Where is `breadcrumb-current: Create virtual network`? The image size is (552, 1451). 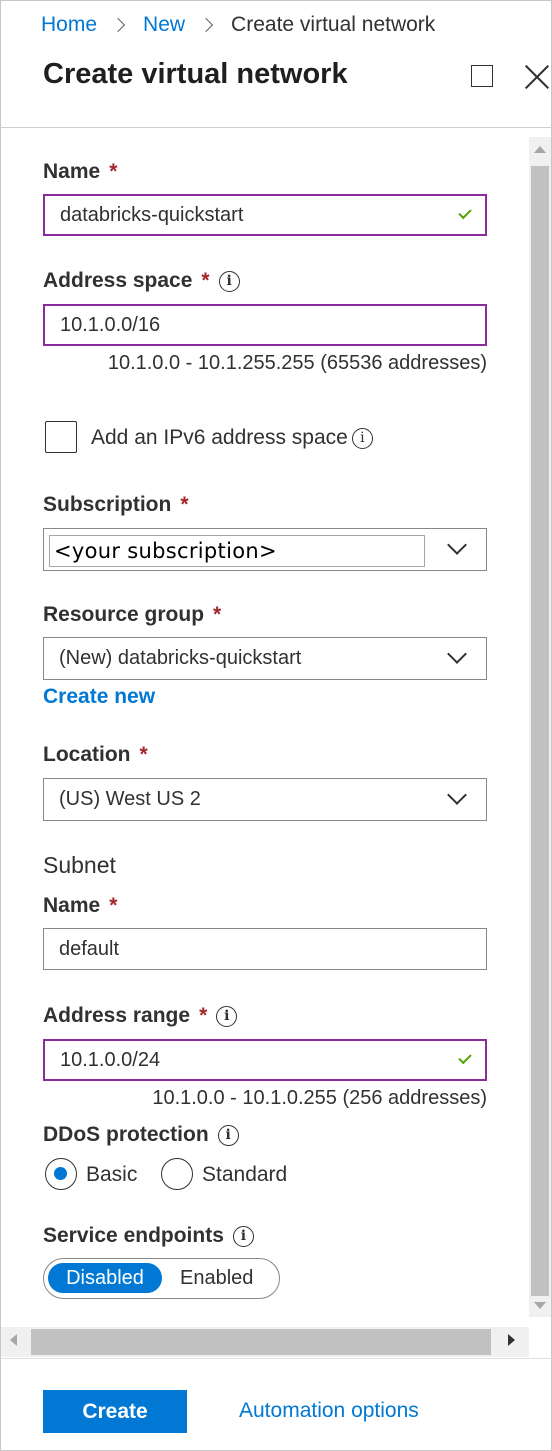
breadcrumb-current: Create virtual network is located at coordinates (333, 24).